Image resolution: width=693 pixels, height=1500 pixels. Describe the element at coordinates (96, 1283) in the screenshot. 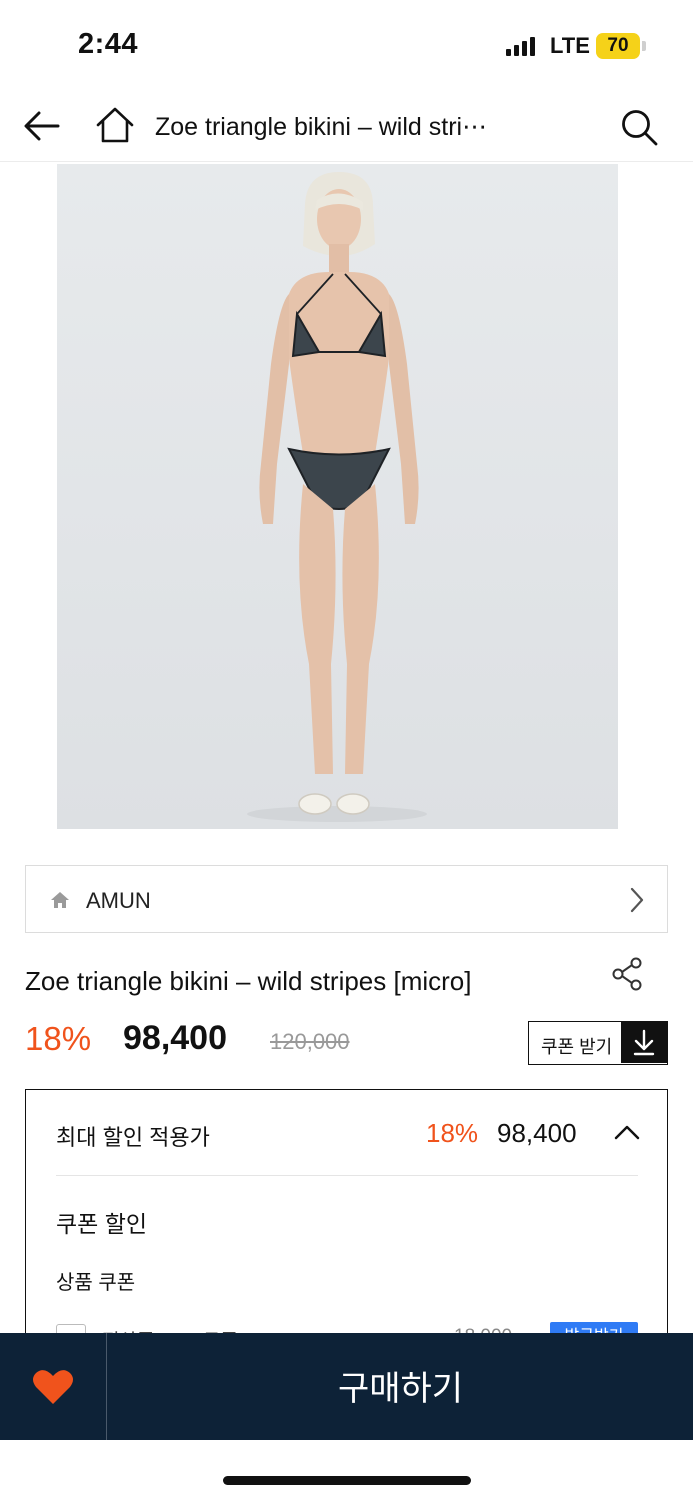

I see `product-coupon-label: 상품 쿠폰` at that location.